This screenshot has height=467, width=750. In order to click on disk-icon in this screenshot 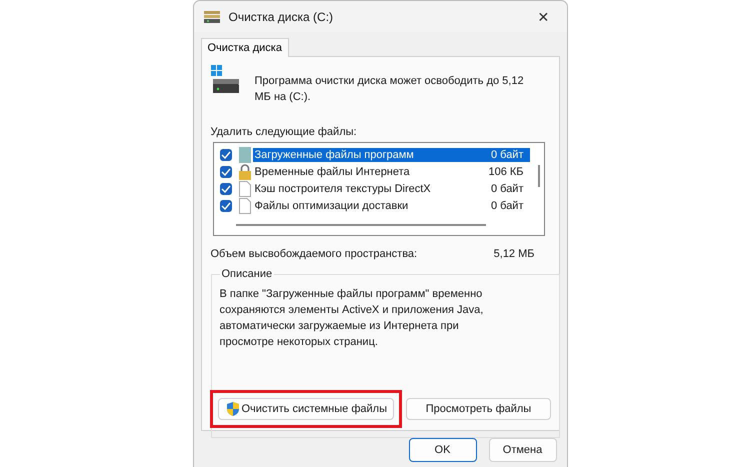, I will do `click(211, 17)`.